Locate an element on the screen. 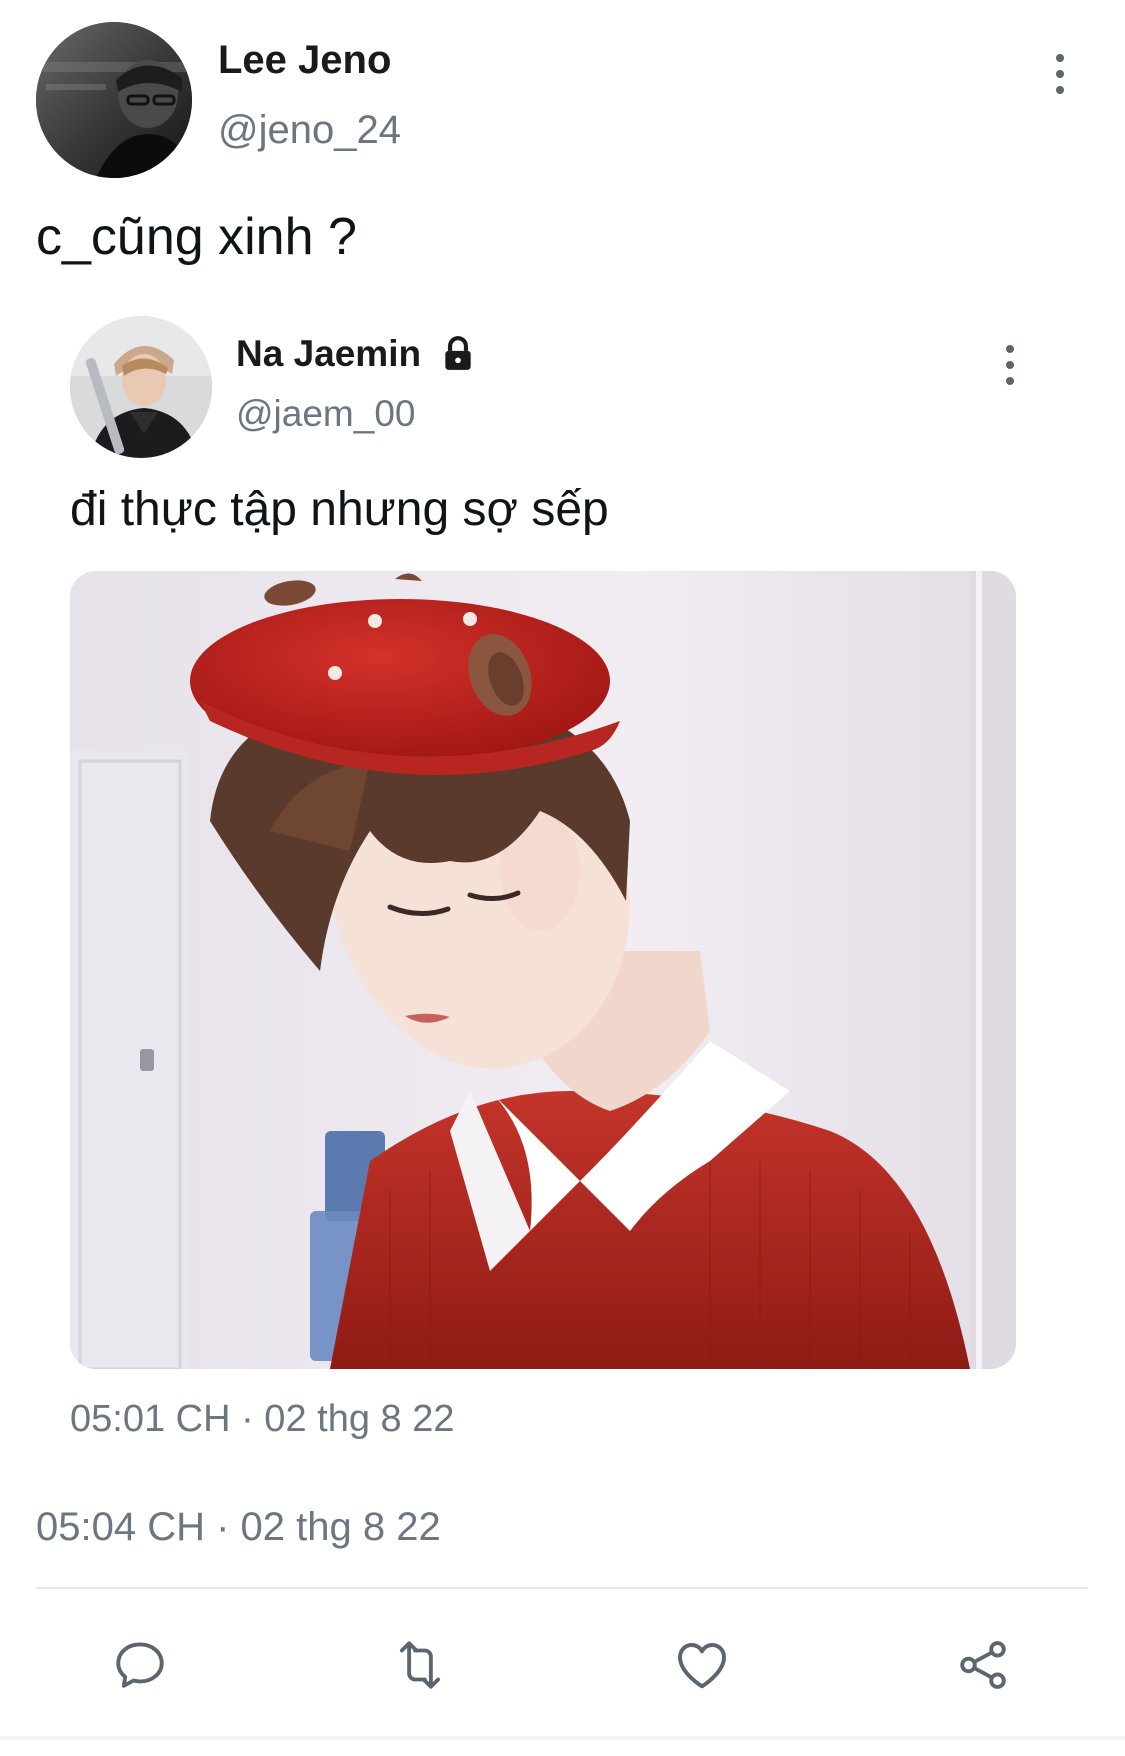  author-avatar is located at coordinates (114, 100).